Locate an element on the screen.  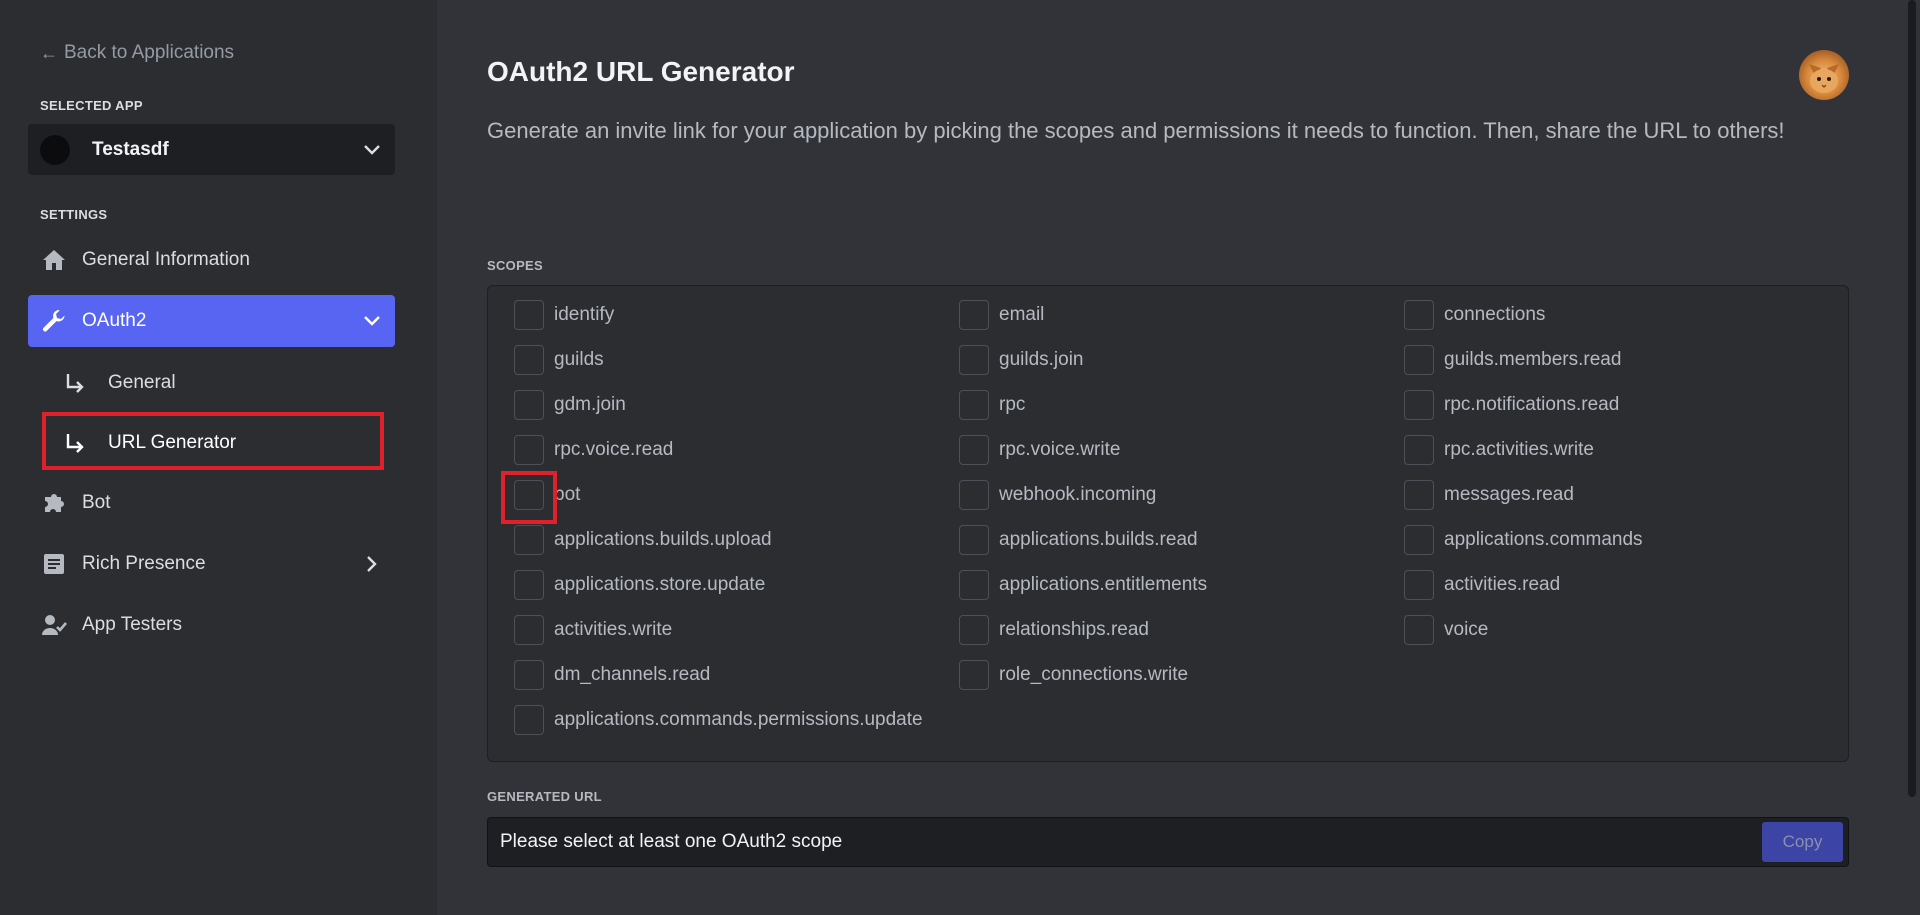
scope-label: connections is located at coordinates (1495, 314).